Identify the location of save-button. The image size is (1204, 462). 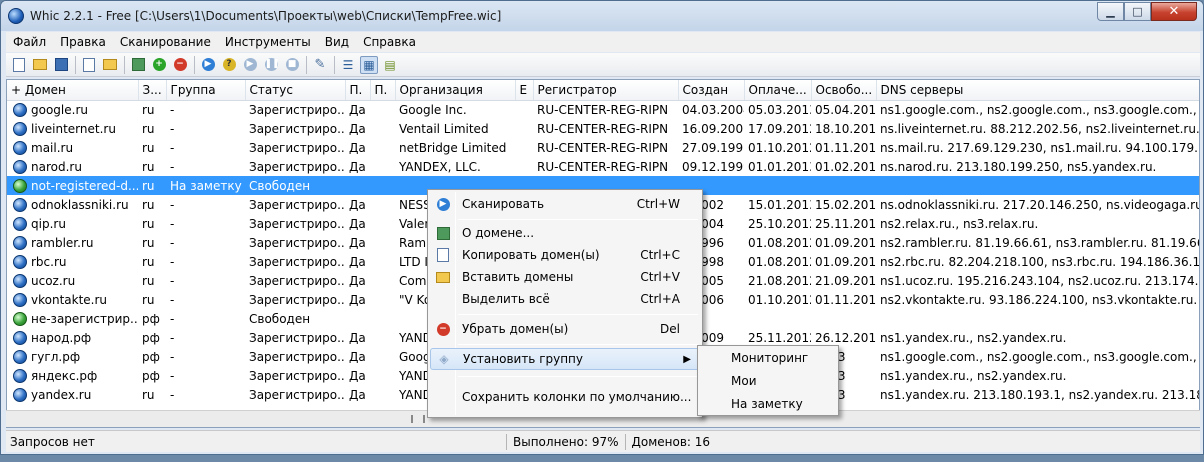
(61, 65).